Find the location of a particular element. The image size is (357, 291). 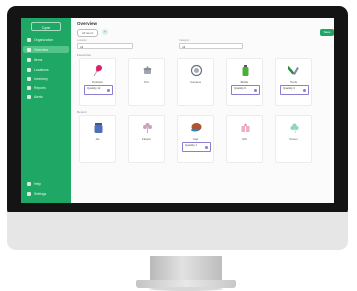

item-card-label: Cap is located at coordinates (195, 139).